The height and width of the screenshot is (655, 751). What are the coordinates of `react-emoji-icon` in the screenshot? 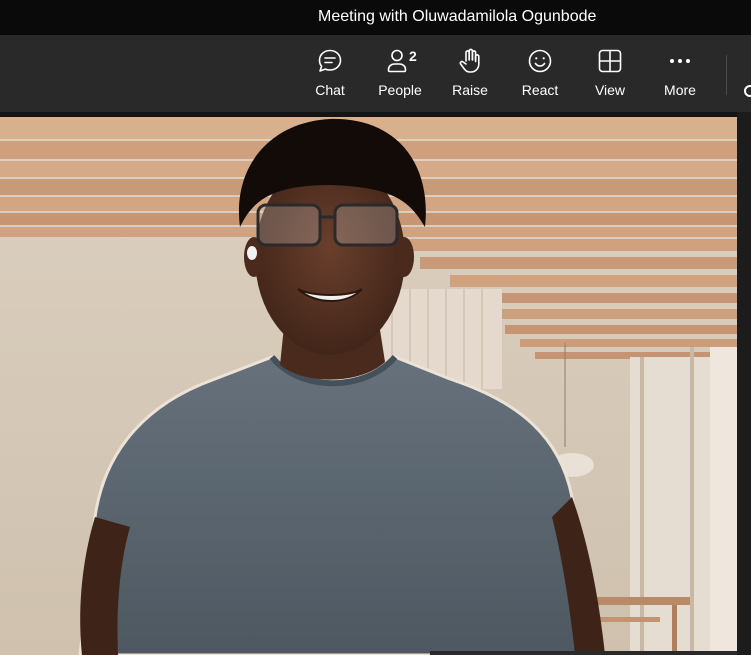 It's located at (540, 61).